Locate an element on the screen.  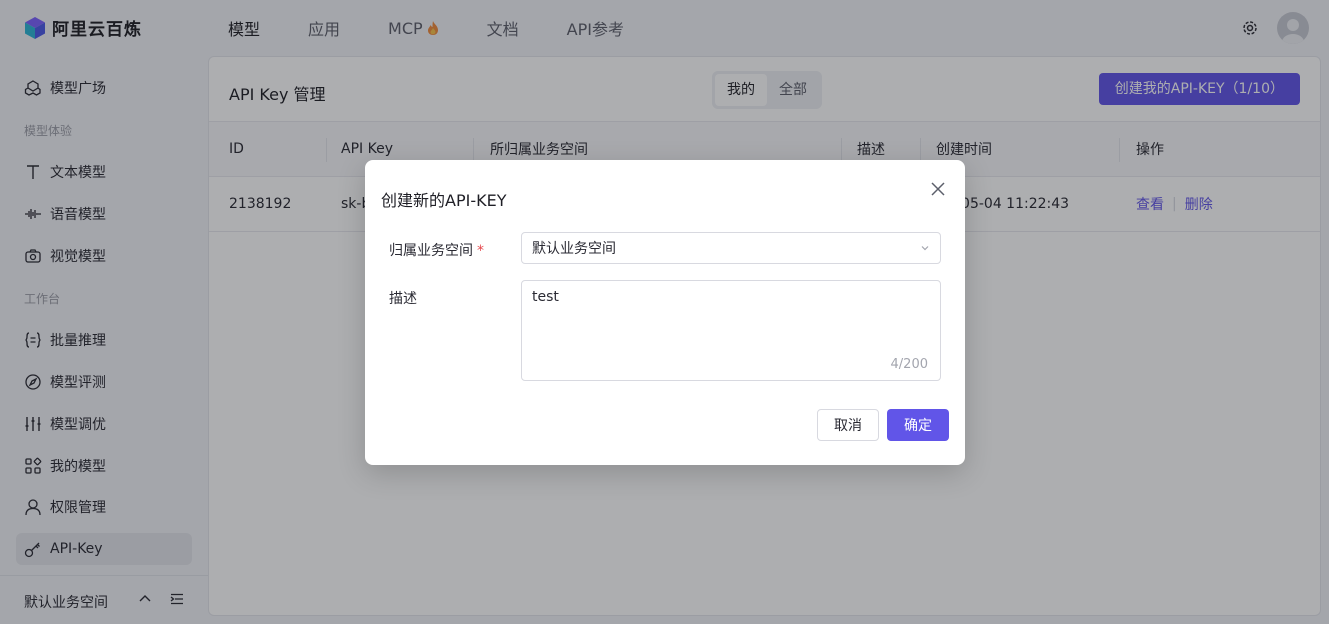
description-label: 描述 is located at coordinates (403, 299).